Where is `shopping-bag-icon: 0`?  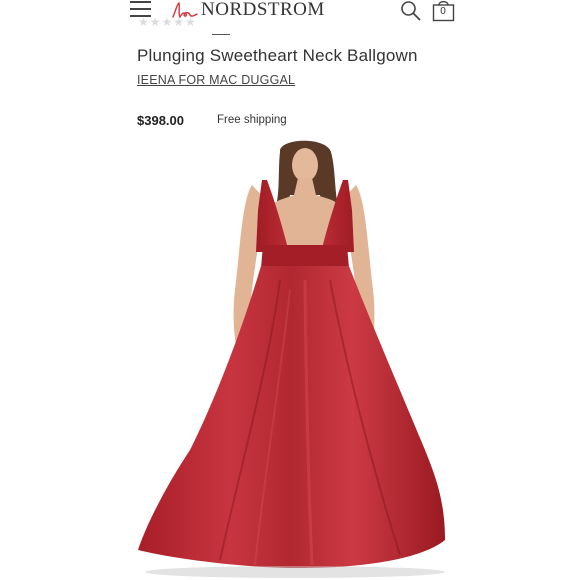 shopping-bag-icon: 0 is located at coordinates (444, 11).